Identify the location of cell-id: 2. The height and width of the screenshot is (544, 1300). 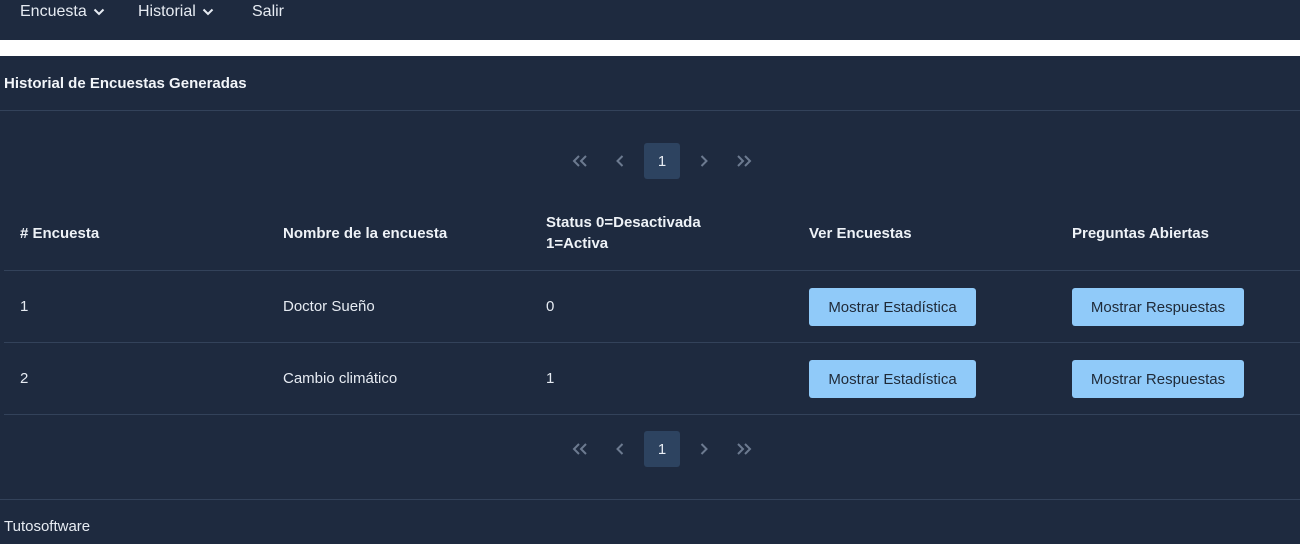
(24, 378).